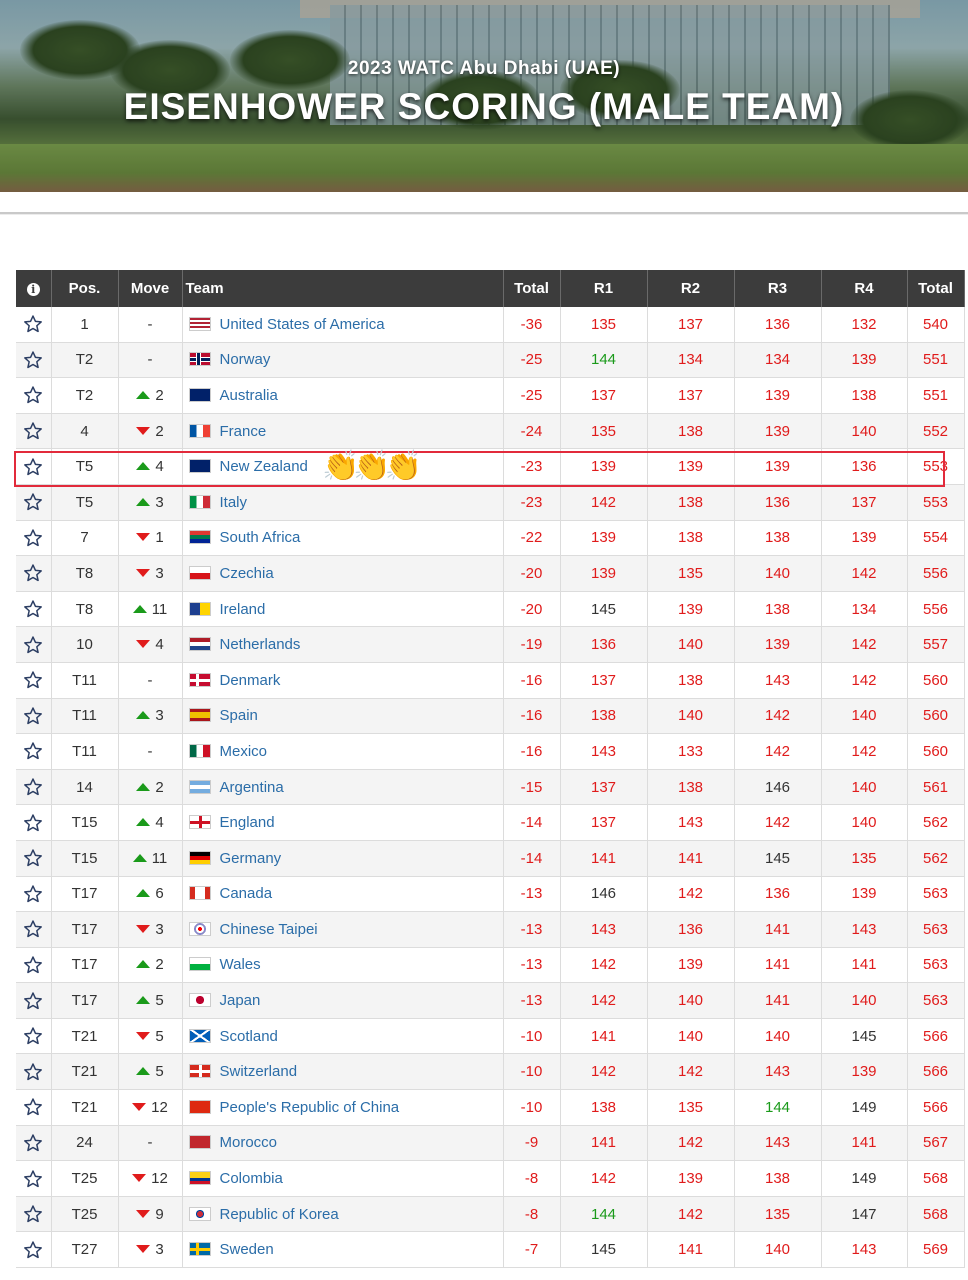 The height and width of the screenshot is (1280, 968). What do you see at coordinates (251, 858) in the screenshot?
I see `team-link: Germany` at bounding box center [251, 858].